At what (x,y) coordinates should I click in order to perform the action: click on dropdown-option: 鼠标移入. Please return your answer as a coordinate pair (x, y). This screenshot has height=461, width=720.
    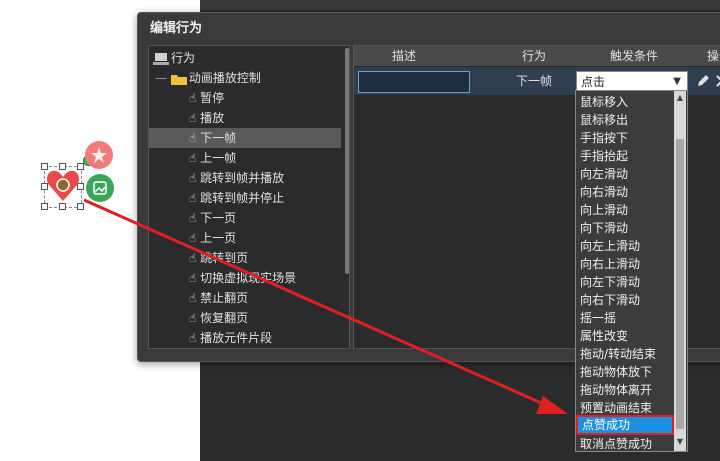
    Looking at the image, I should click on (625, 102).